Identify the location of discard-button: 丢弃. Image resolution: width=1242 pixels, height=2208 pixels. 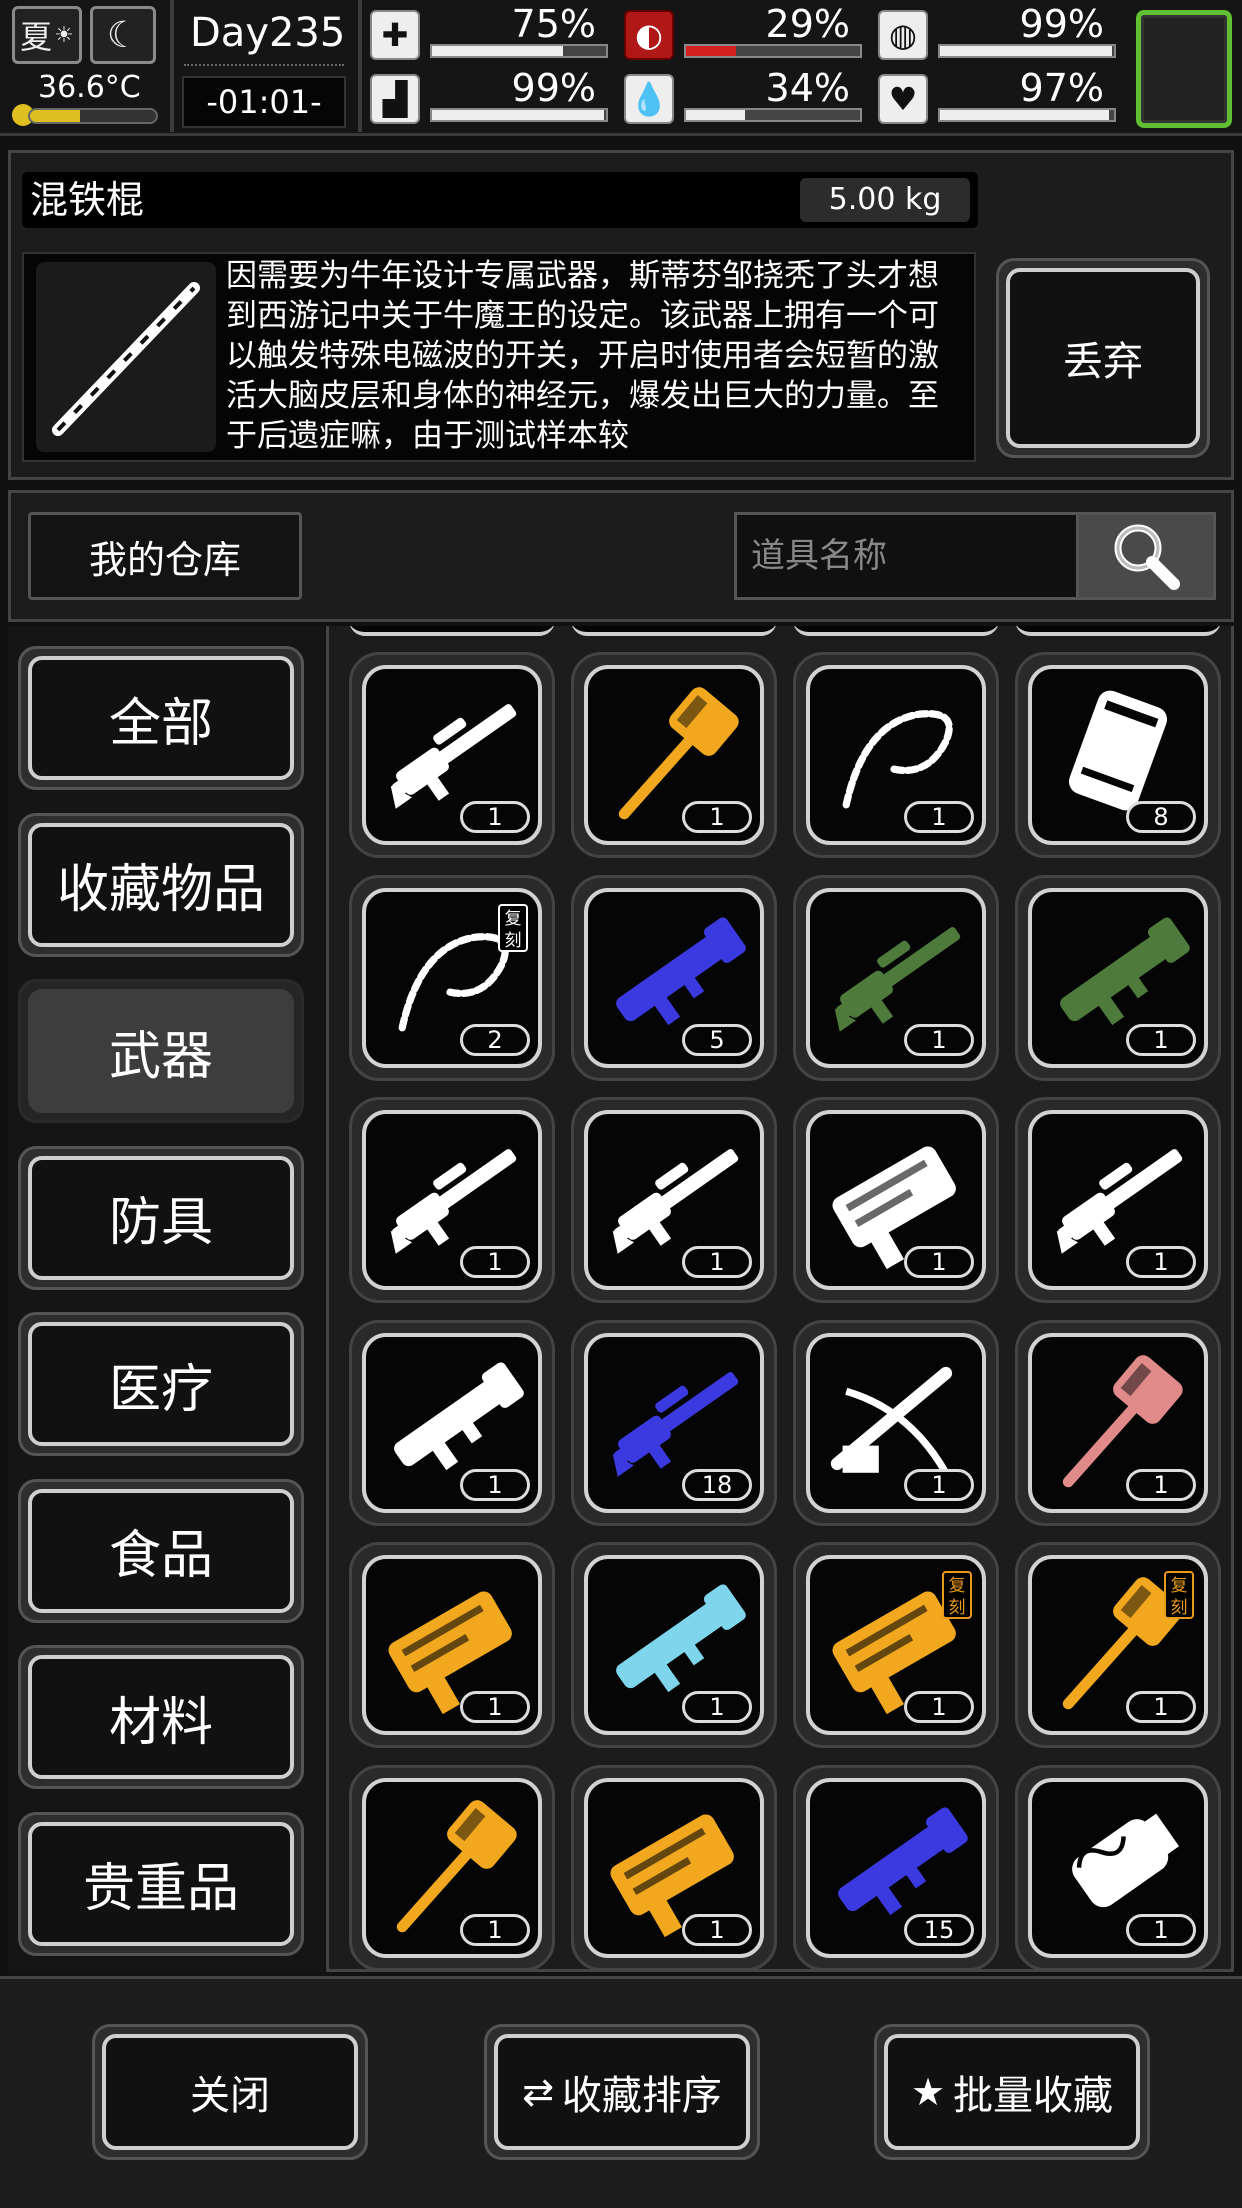
(1103, 358).